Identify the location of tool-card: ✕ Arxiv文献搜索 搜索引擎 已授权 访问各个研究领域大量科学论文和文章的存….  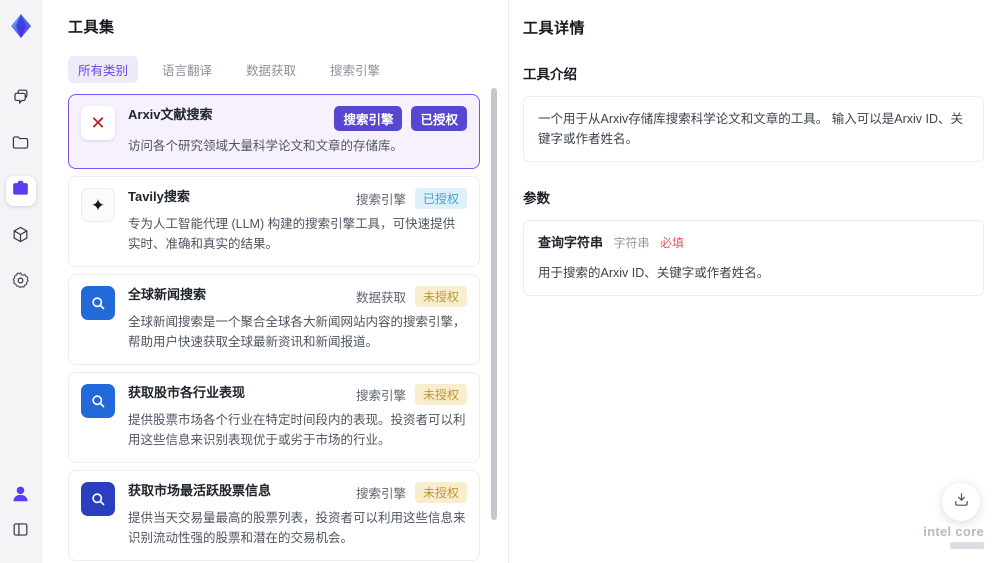
(274, 131).